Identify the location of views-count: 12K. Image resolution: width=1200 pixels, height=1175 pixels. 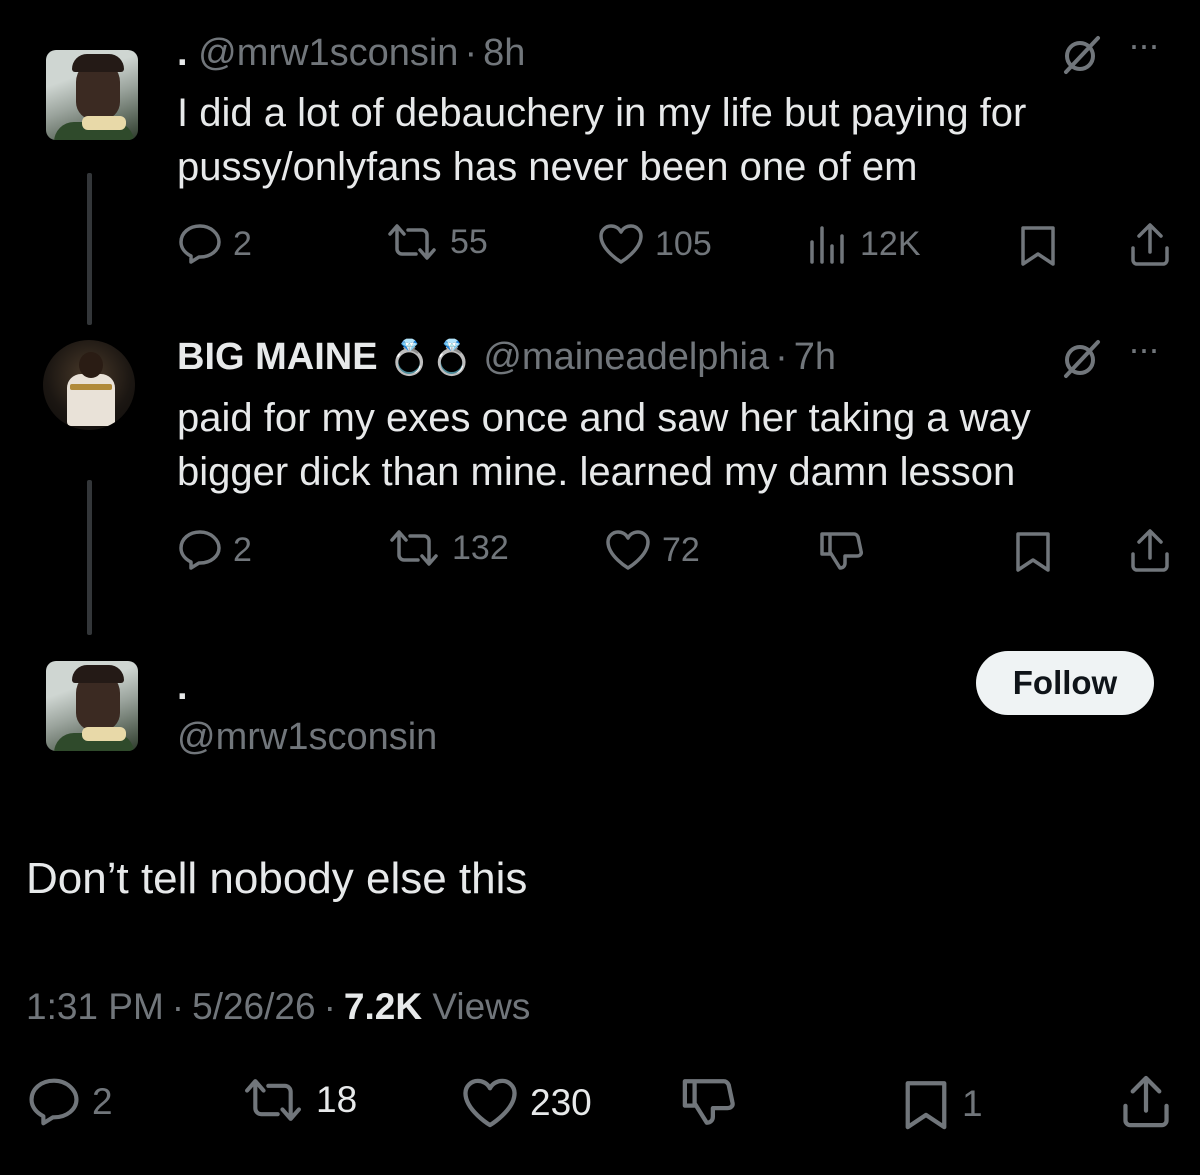
(890, 243).